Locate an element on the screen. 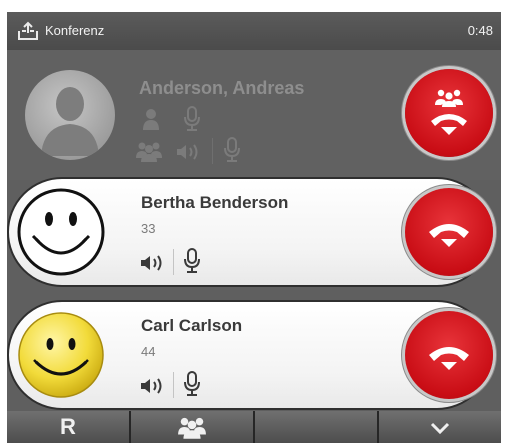 The image size is (505, 443). participant-name: Carl Carlson is located at coordinates (192, 325).